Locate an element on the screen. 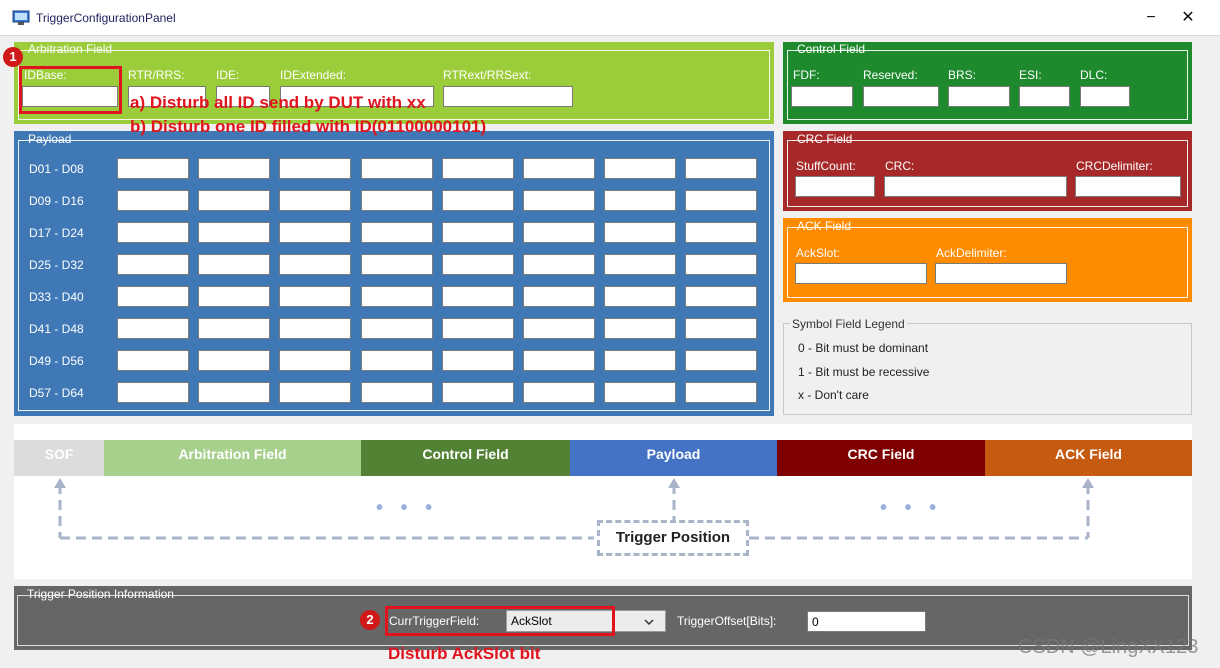  fdf-input is located at coordinates (822, 96).